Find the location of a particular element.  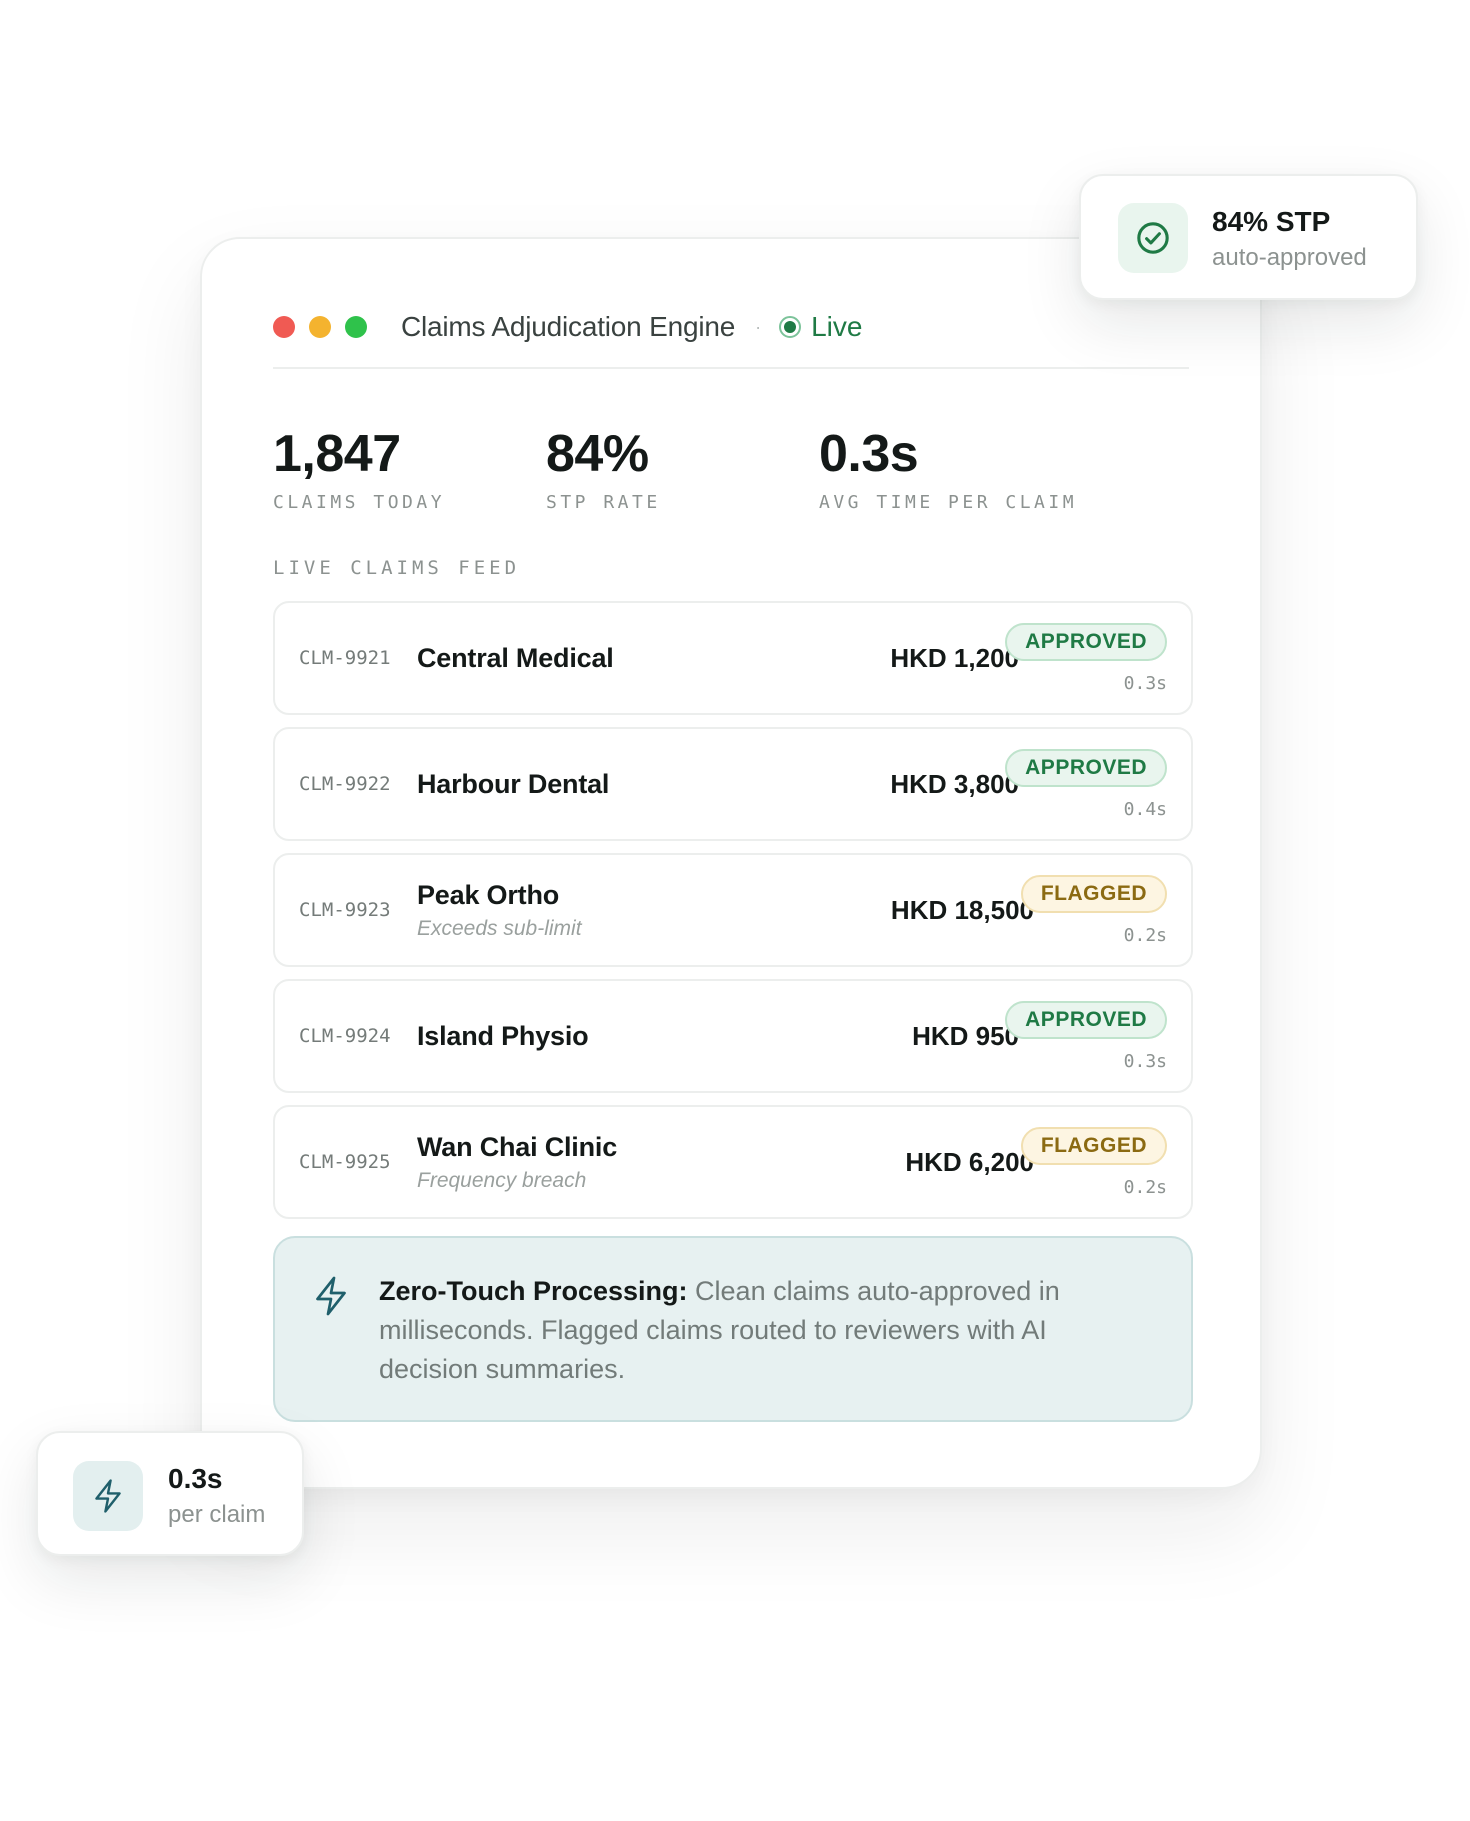

minimize-window-dot is located at coordinates (320, 327).